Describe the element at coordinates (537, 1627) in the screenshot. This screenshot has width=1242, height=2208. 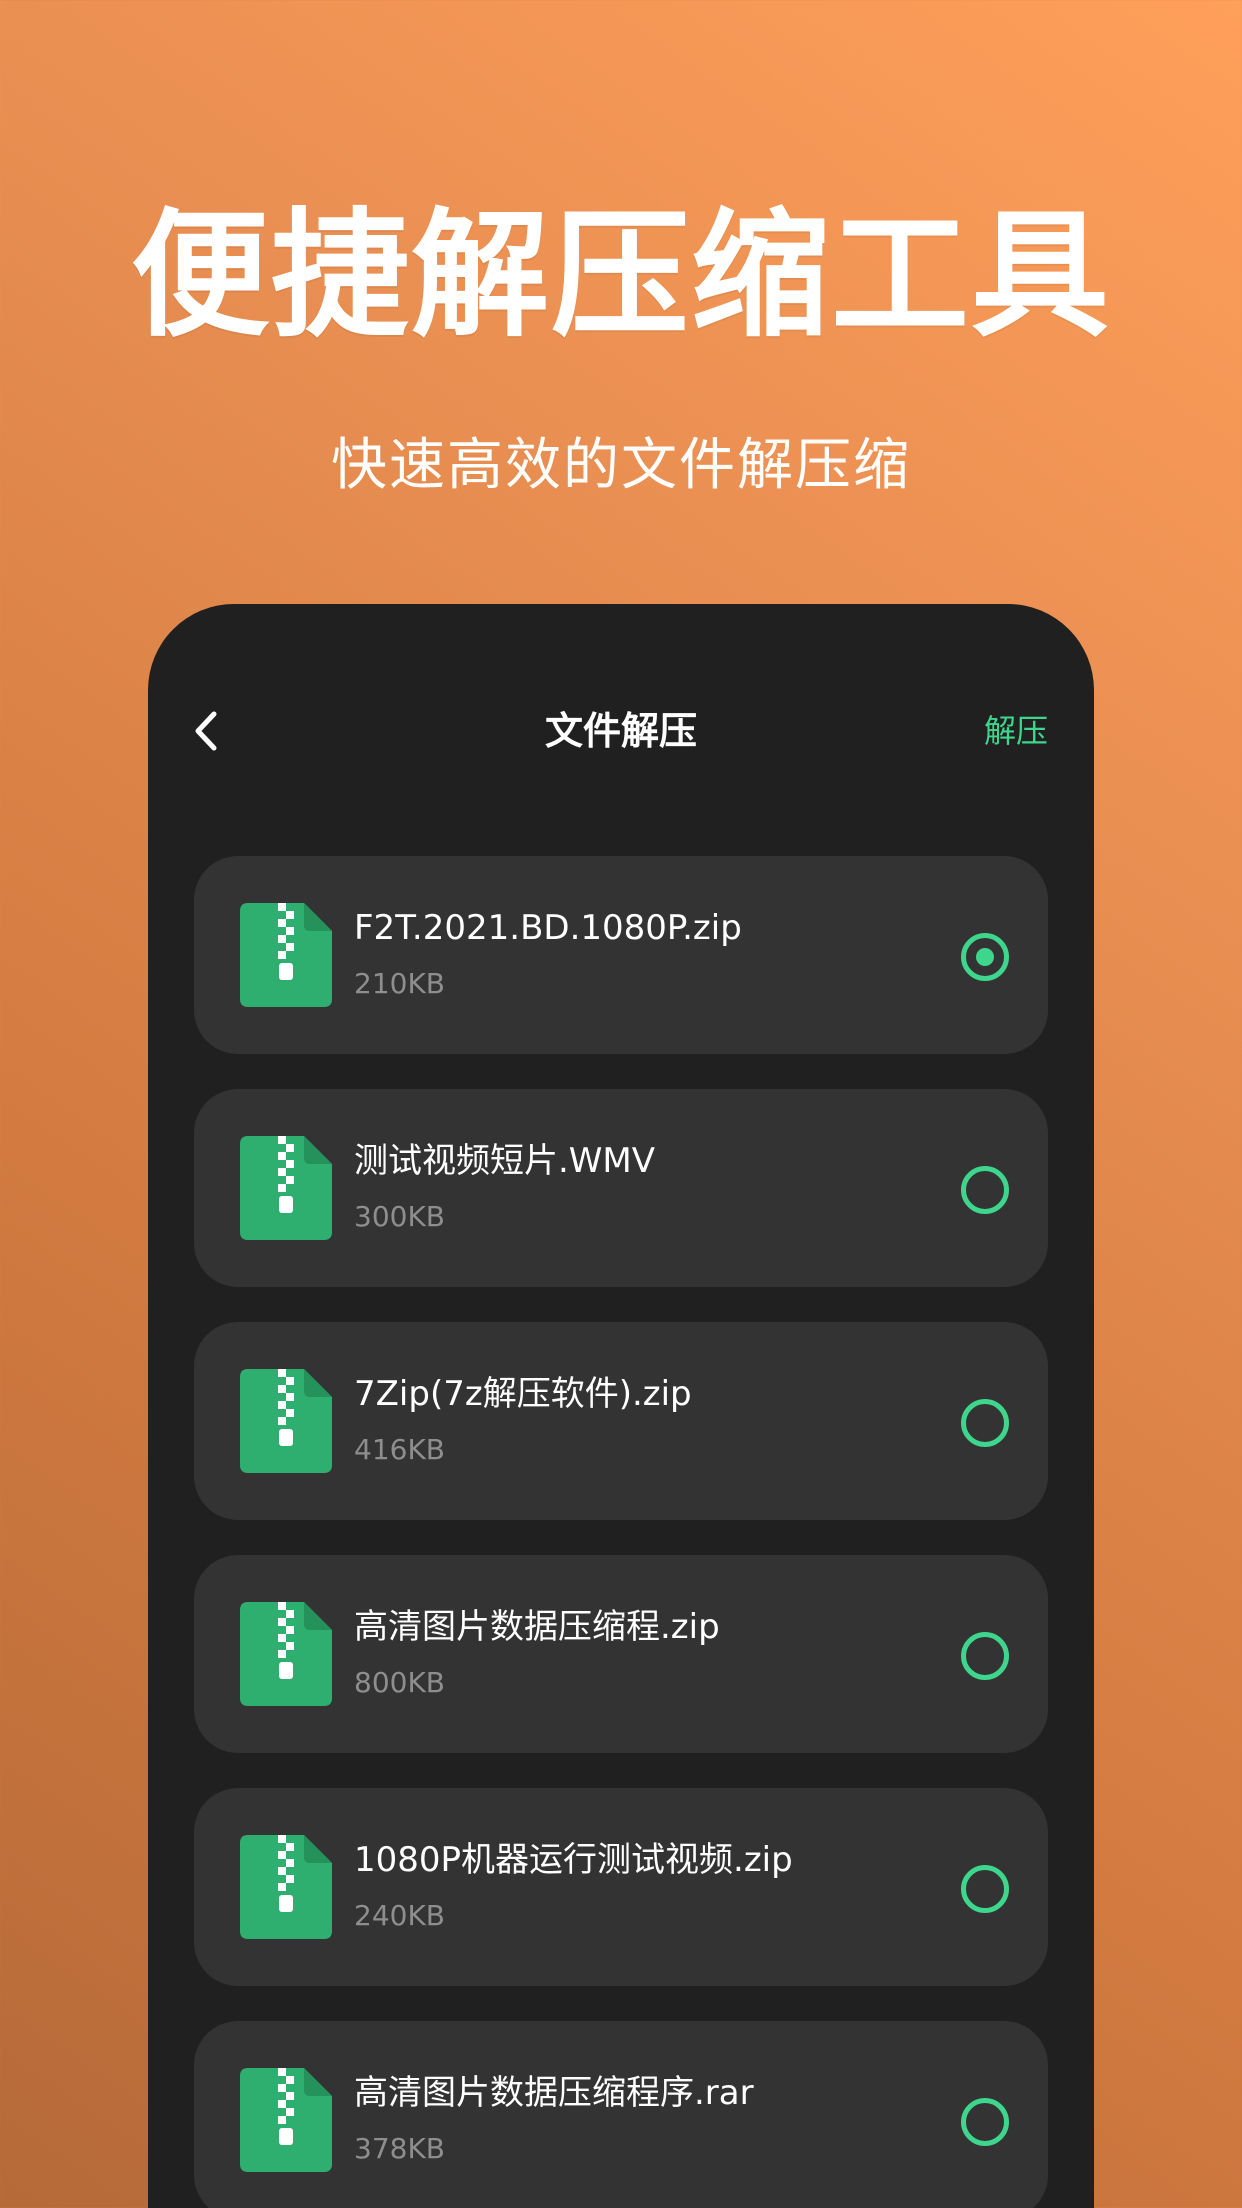
I see `file-name: 高清图片数据压缩程.zip` at that location.